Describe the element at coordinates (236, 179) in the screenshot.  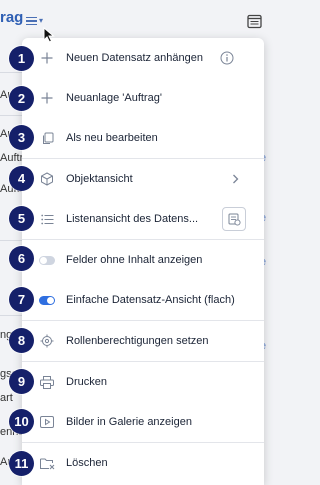
I see `chevron-right-icon` at that location.